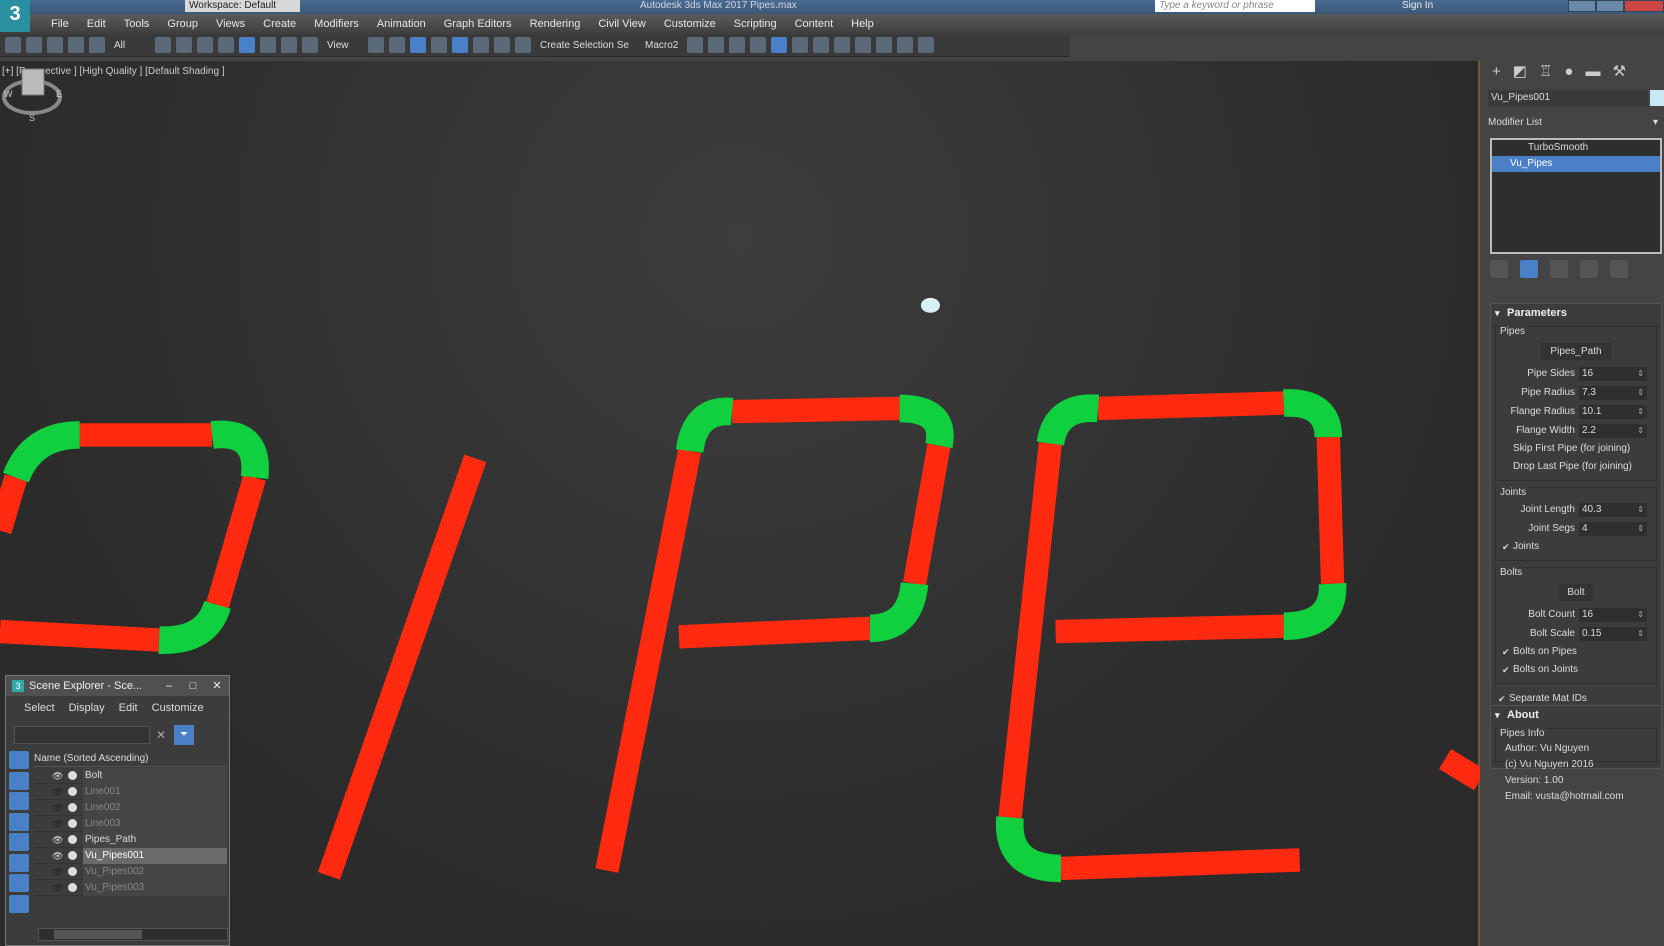 The width and height of the screenshot is (1664, 946). Describe the element at coordinates (755, 24) in the screenshot. I see `menu-scripting: Scripting` at that location.